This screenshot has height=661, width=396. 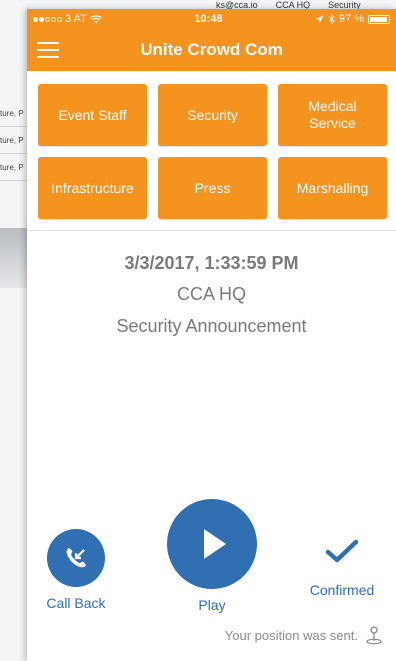 I want to click on navbar: Unite Crowd Com, so click(x=211, y=50).